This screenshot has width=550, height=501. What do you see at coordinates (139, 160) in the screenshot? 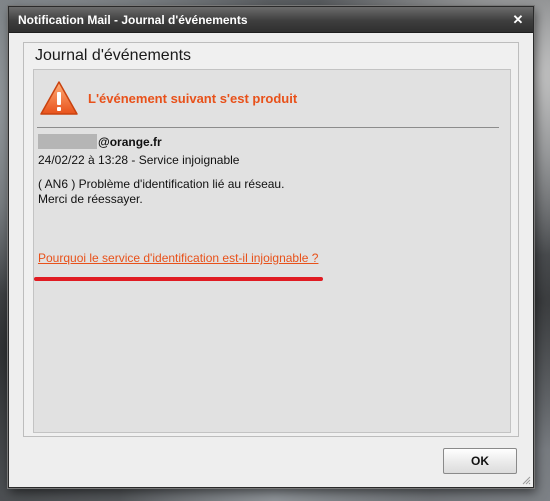
I see `event-datetime: 24/02/22 à 13:28 - Service injoignable` at bounding box center [139, 160].